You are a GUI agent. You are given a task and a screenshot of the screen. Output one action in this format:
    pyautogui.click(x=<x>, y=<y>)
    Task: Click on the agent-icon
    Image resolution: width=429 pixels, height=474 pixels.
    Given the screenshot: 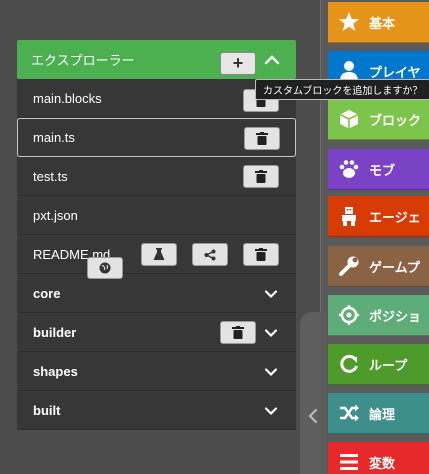 What is the action you would take?
    pyautogui.click(x=349, y=216)
    